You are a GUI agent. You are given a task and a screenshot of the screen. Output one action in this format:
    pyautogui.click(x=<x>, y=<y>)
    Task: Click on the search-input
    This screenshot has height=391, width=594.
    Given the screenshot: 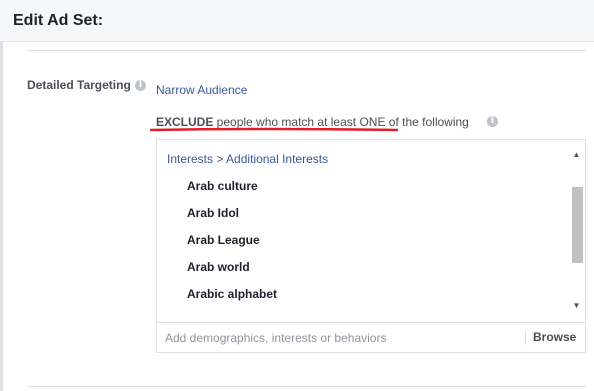 What is the action you would take?
    pyautogui.click(x=340, y=337)
    